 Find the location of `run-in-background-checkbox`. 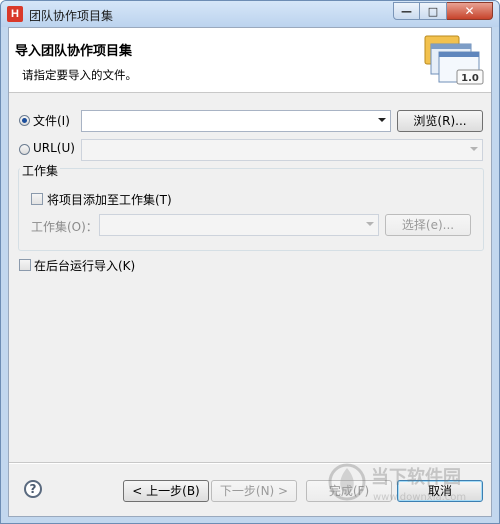

run-in-background-checkbox is located at coordinates (25, 265).